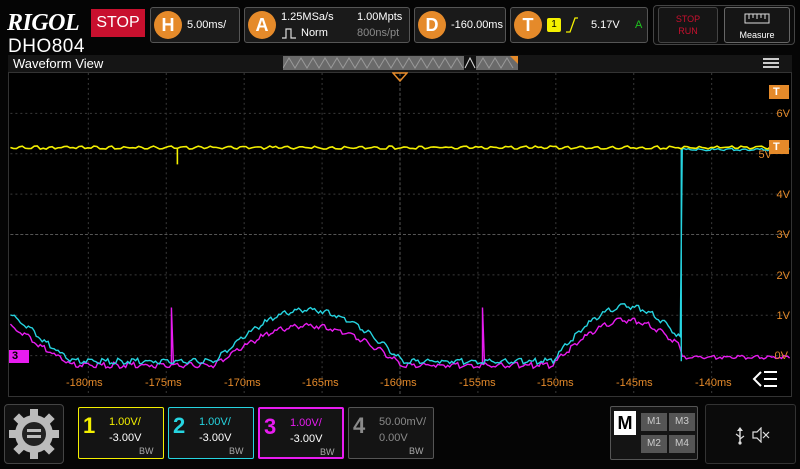 The width and height of the screenshot is (800, 469). I want to click on time-label: -155ms, so click(477, 383).